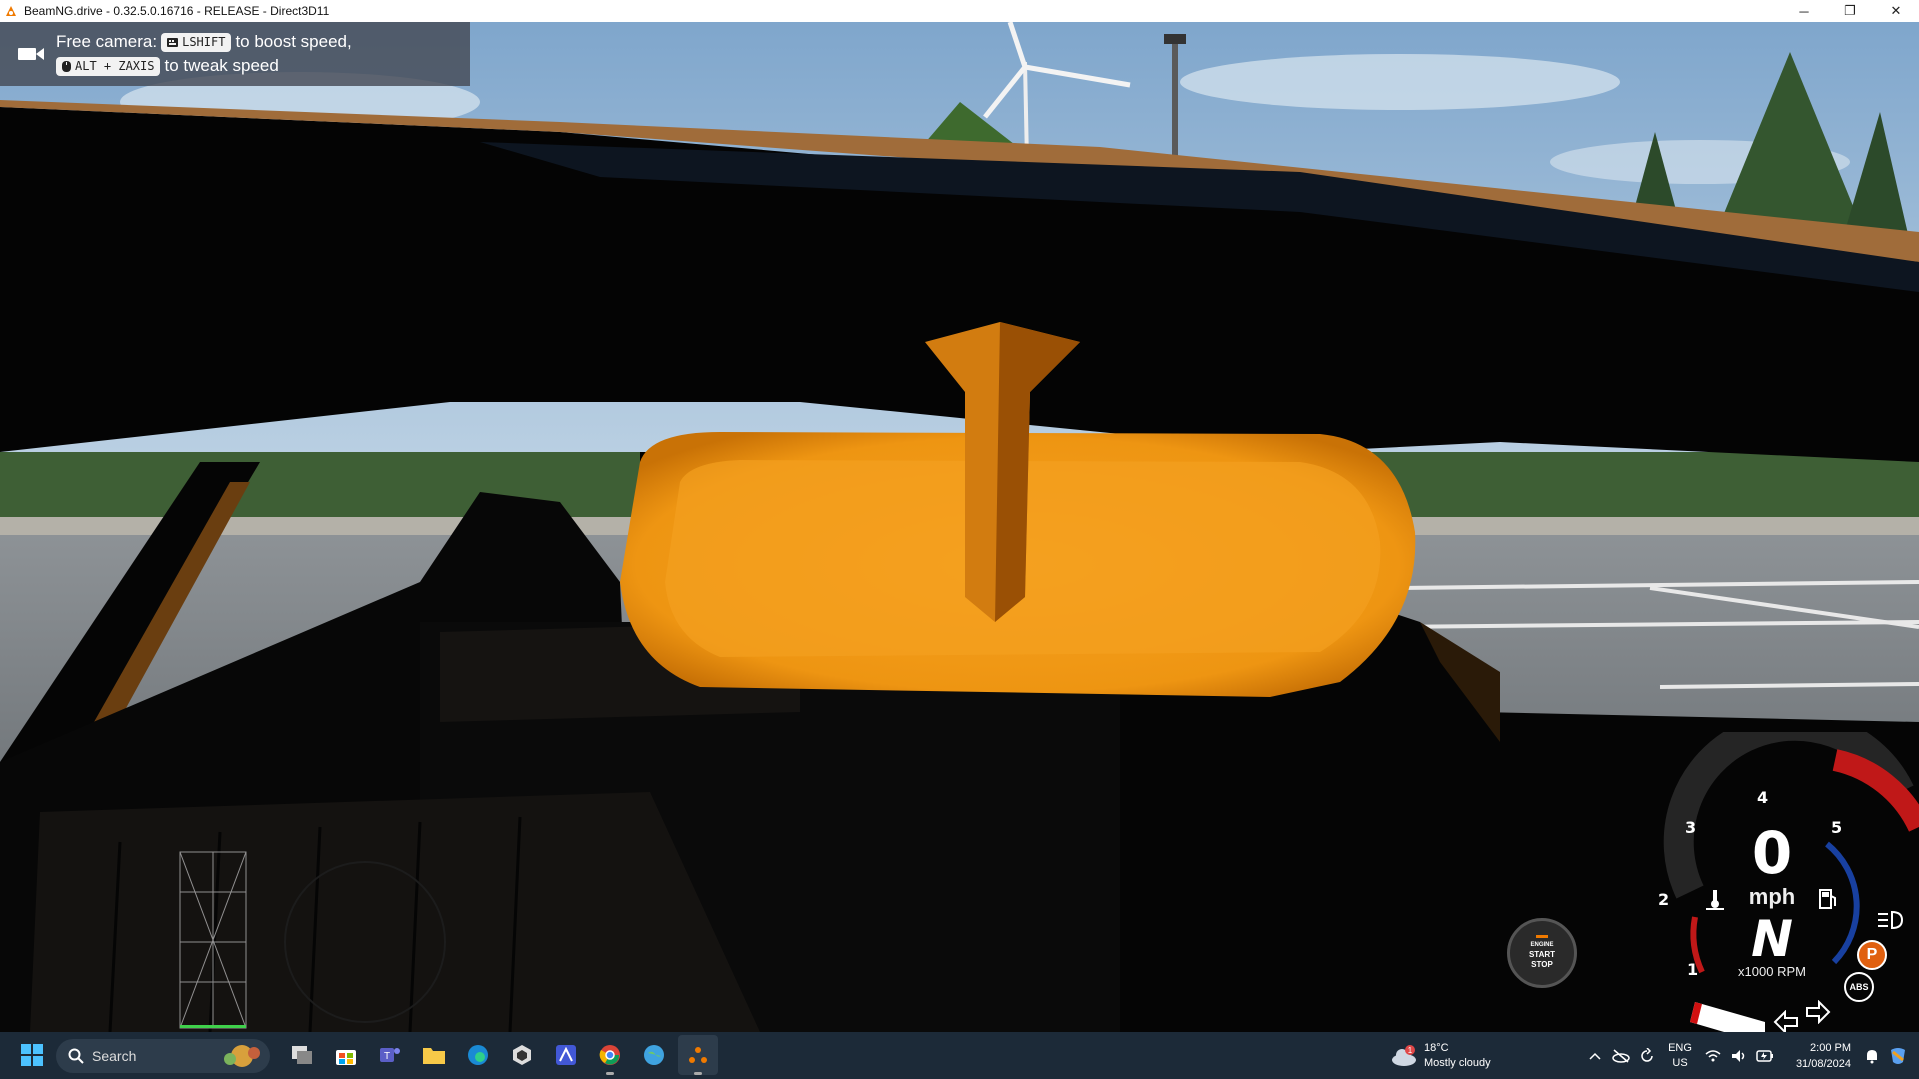 This screenshot has width=1919, height=1079. I want to click on beamng-app-icon, so click(11, 11).